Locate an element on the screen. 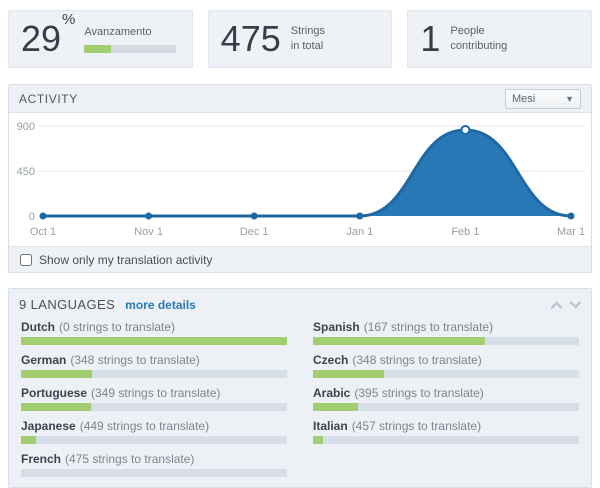 The width and height of the screenshot is (600, 488). activity-panel-header: ACTIVITY Mesi ▼ is located at coordinates (300, 99).